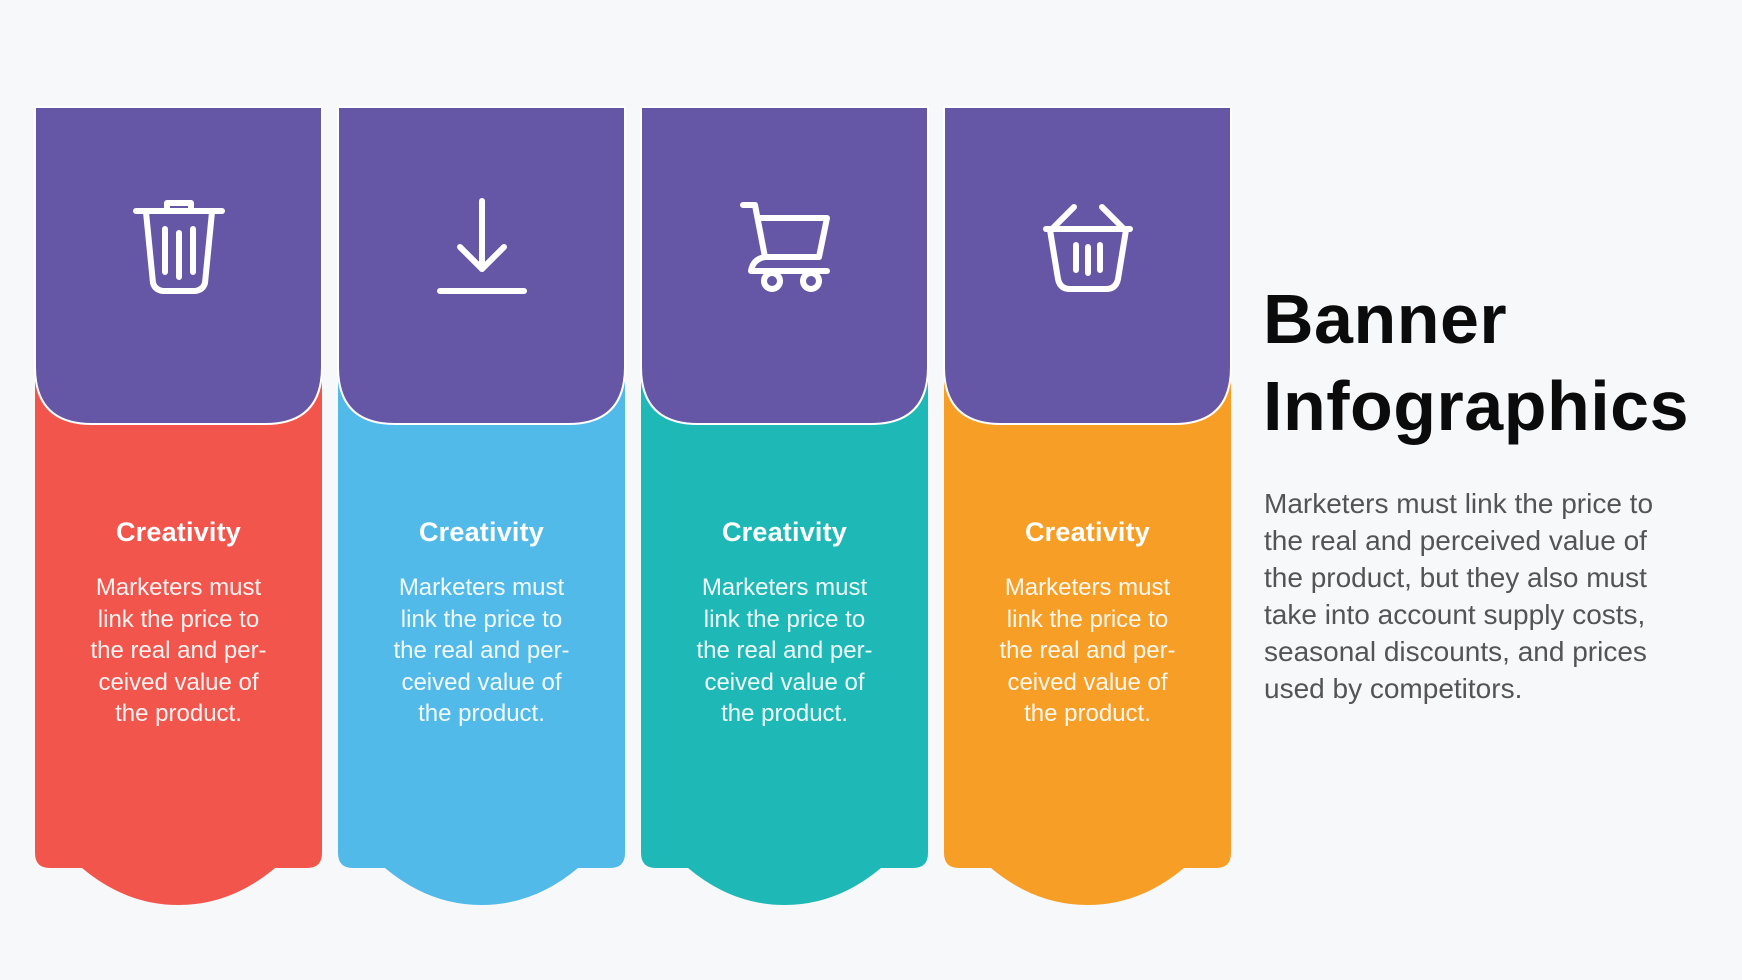 The image size is (1742, 980). I want to click on shopping-cart-icon, so click(785, 245).